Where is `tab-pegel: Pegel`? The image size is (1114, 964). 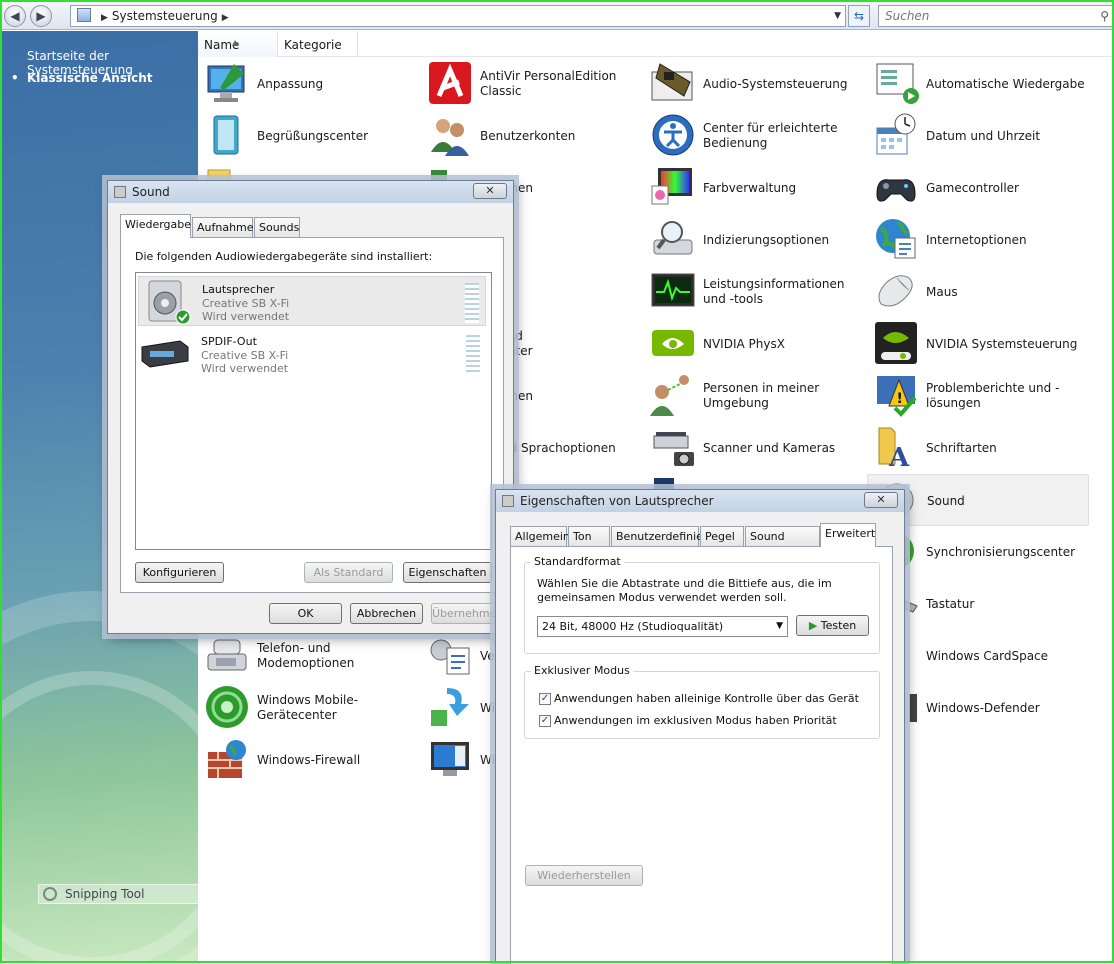 tab-pegel: Pegel is located at coordinates (722, 536).